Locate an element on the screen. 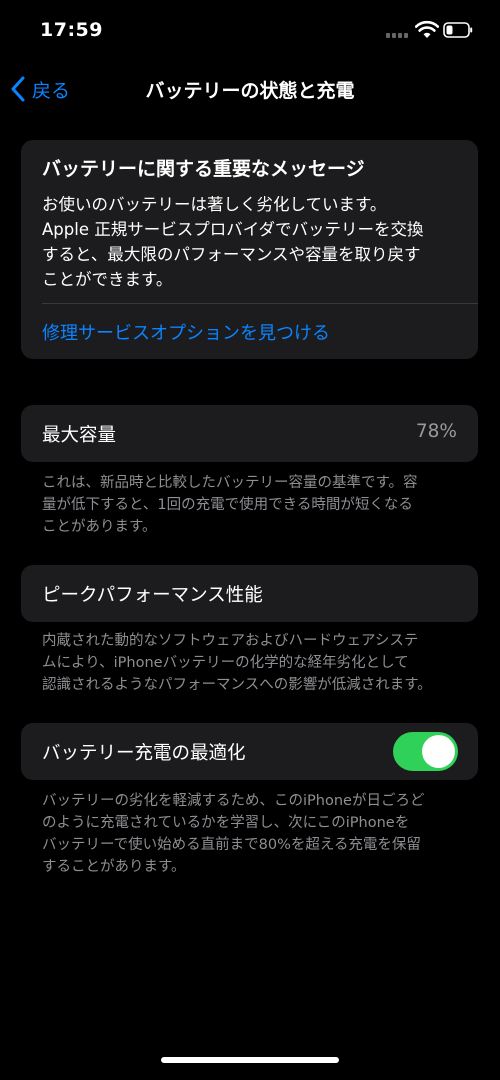 Image resolution: width=500 pixels, height=1080 pixels. navigation-bar: 戻る バッテリーの状態と充電 is located at coordinates (250, 88).